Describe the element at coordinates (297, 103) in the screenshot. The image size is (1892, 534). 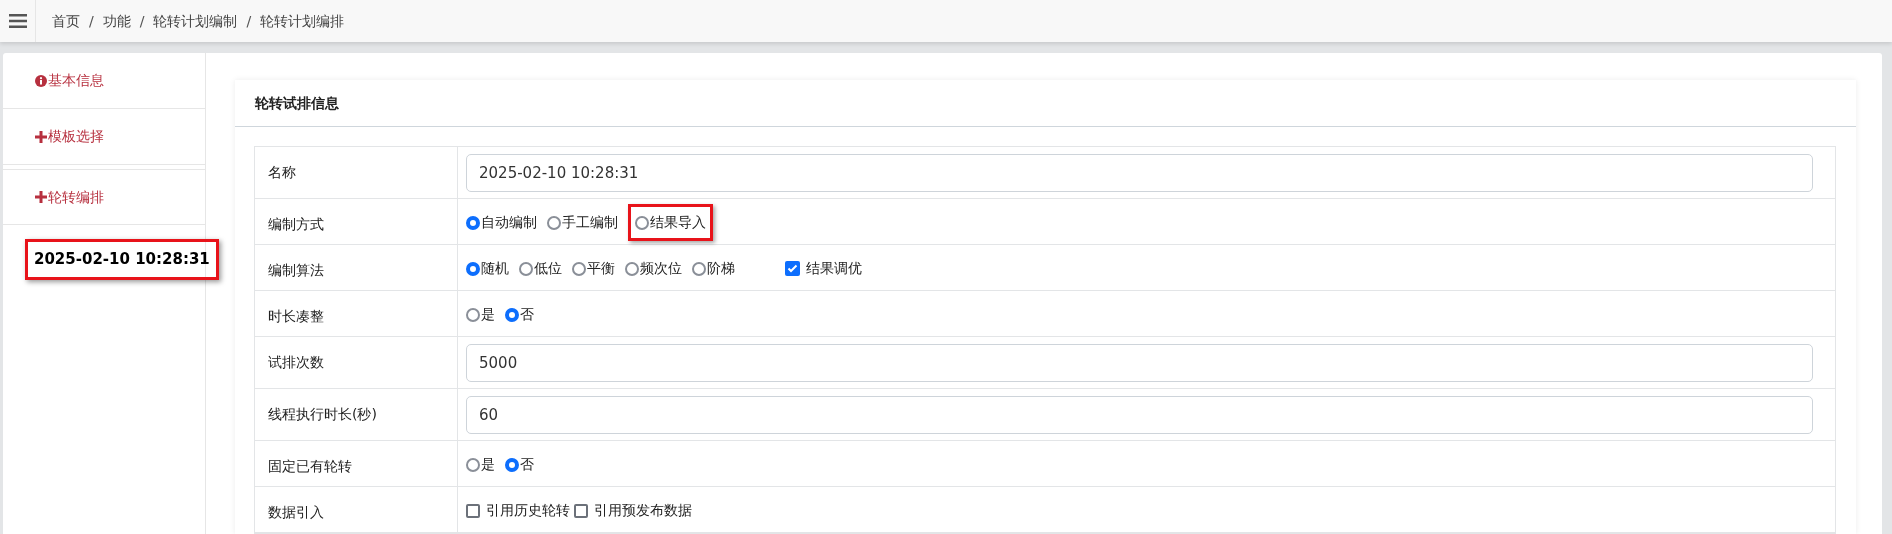
I see `card-title: 轮转试排信息` at that location.